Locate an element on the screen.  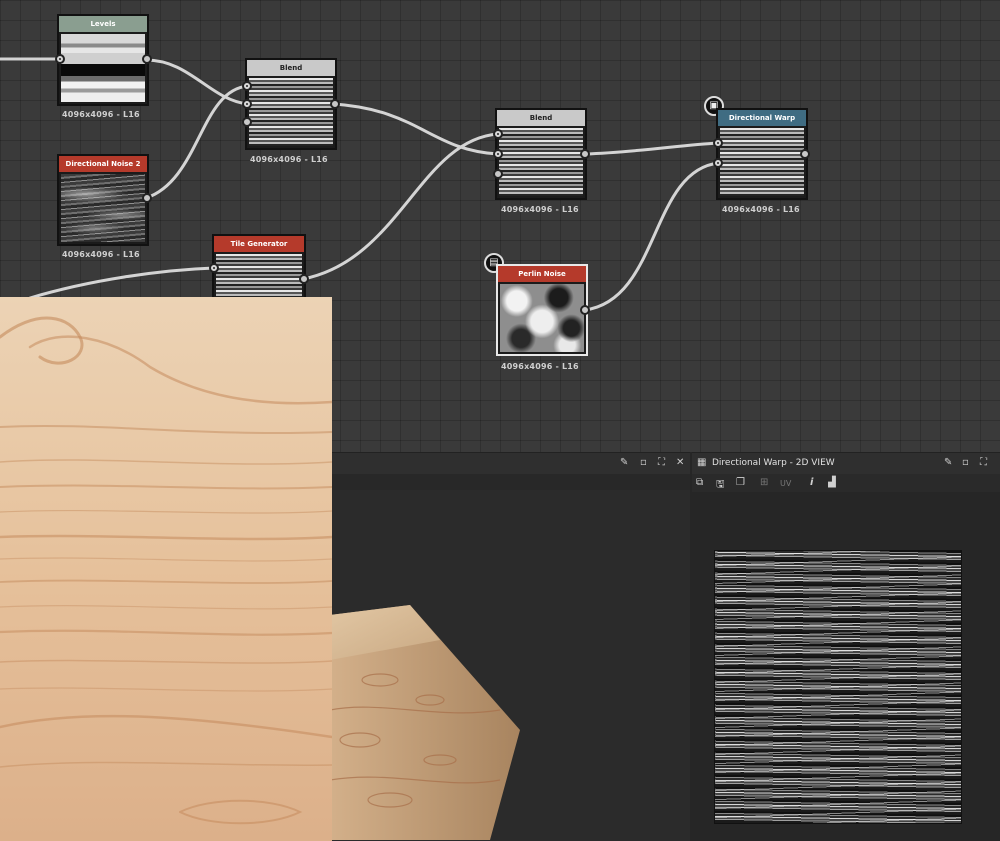
wire-perlin-to-warp is located at coordinates (652, 236).